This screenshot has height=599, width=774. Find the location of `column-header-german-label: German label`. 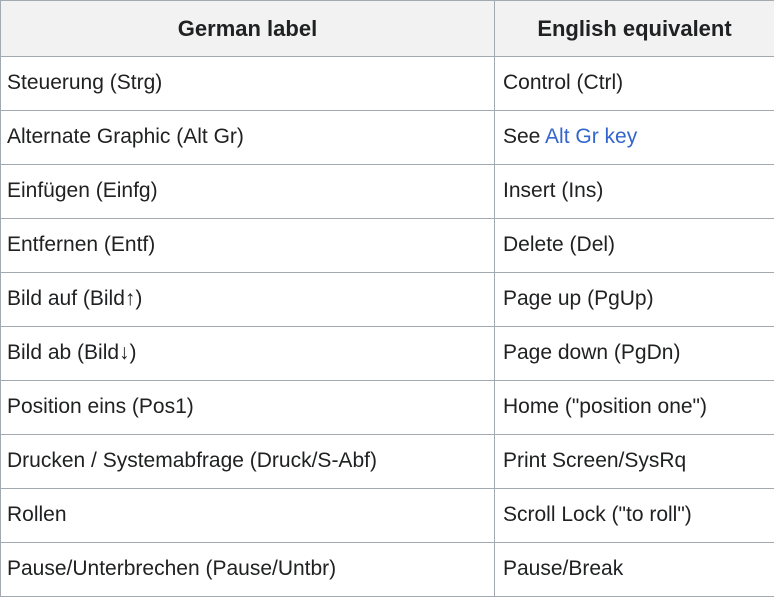

column-header-german-label: German label is located at coordinates (247, 28).